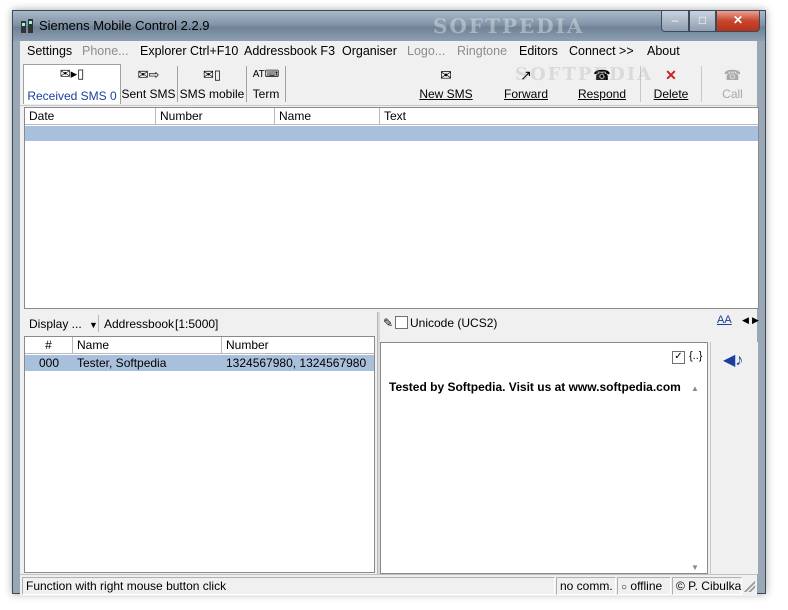 This screenshot has width=788, height=610. Describe the element at coordinates (401, 322) in the screenshot. I see `unicode-checkbox` at that location.